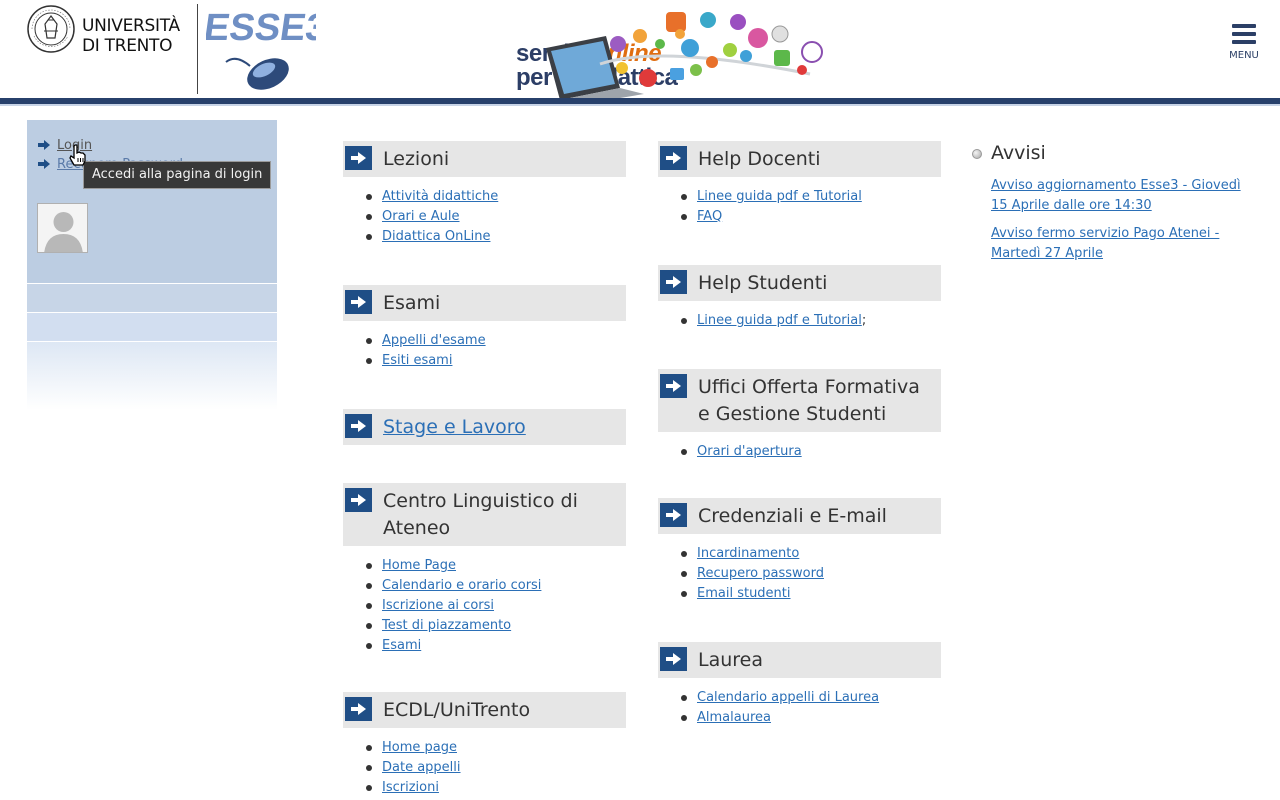  What do you see at coordinates (744, 593) in the screenshot?
I see `email-studenti-link: Email studenti` at bounding box center [744, 593].